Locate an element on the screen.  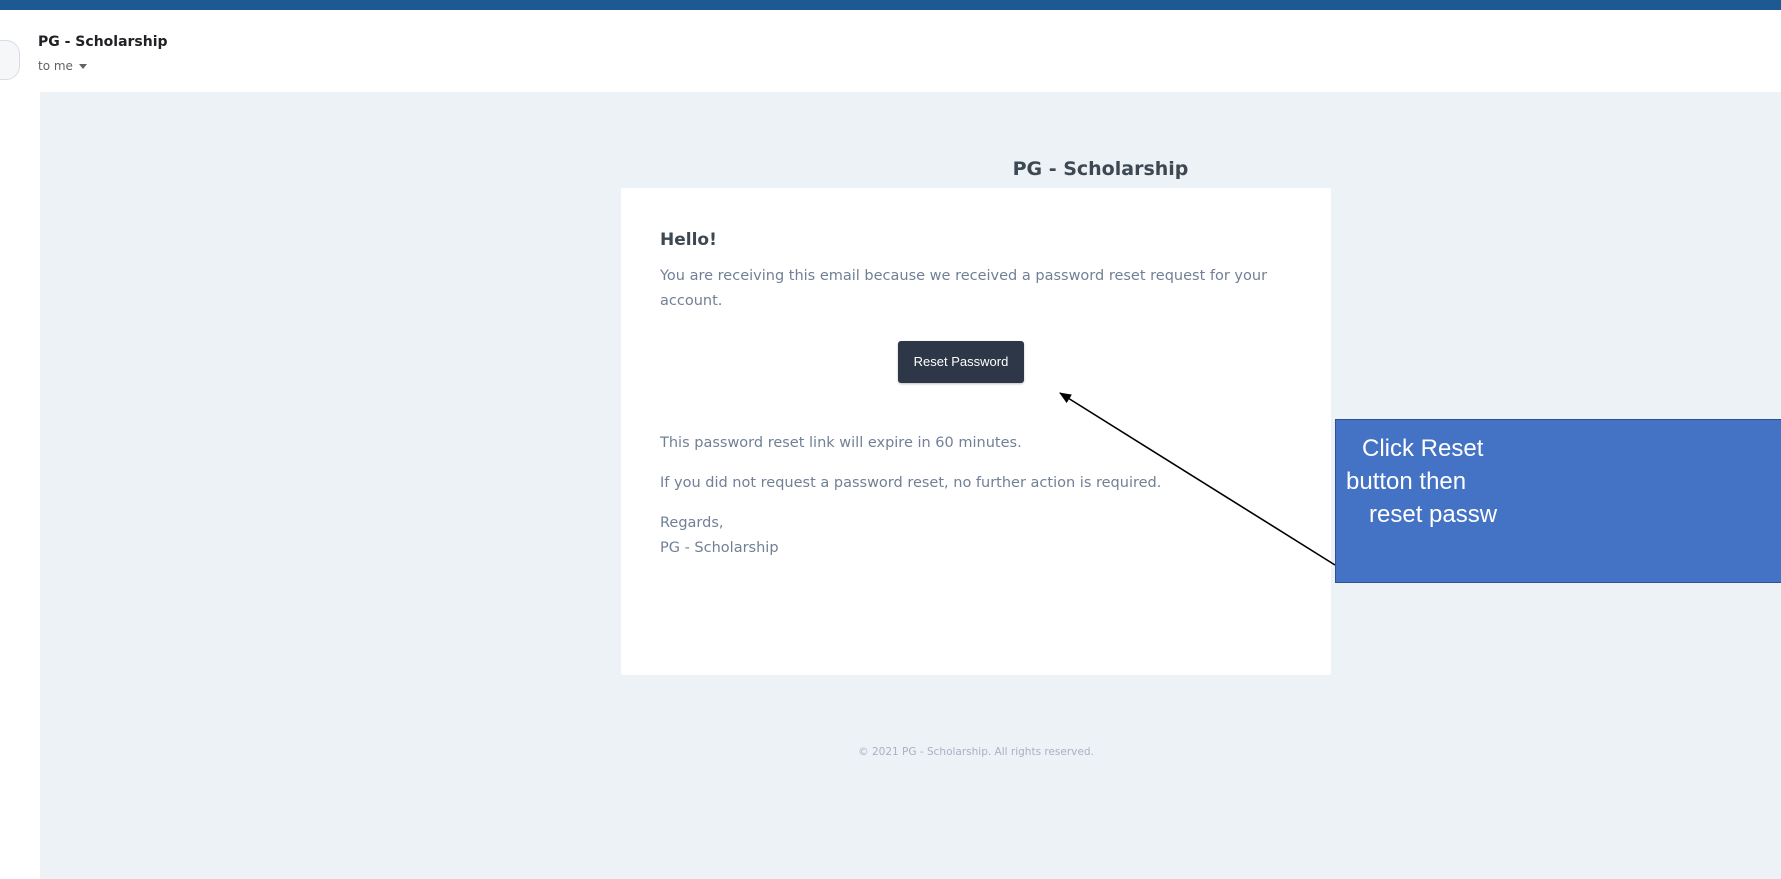
signature-text: PG - Scholarship is located at coordinates (719, 548).